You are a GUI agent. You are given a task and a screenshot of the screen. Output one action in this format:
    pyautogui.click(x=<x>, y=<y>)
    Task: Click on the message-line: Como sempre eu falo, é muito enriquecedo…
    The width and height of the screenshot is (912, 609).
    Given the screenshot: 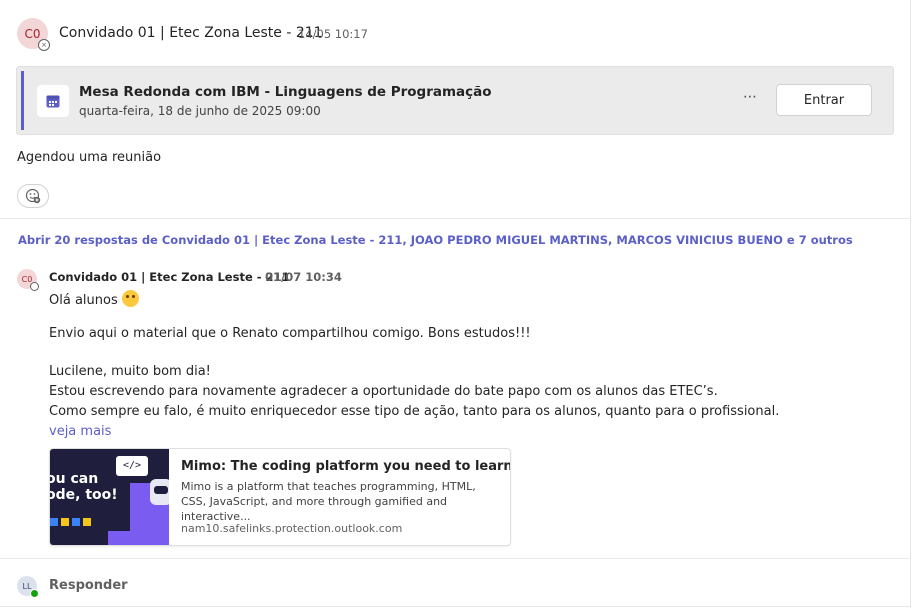 What is the action you would take?
    pyautogui.click(x=414, y=411)
    